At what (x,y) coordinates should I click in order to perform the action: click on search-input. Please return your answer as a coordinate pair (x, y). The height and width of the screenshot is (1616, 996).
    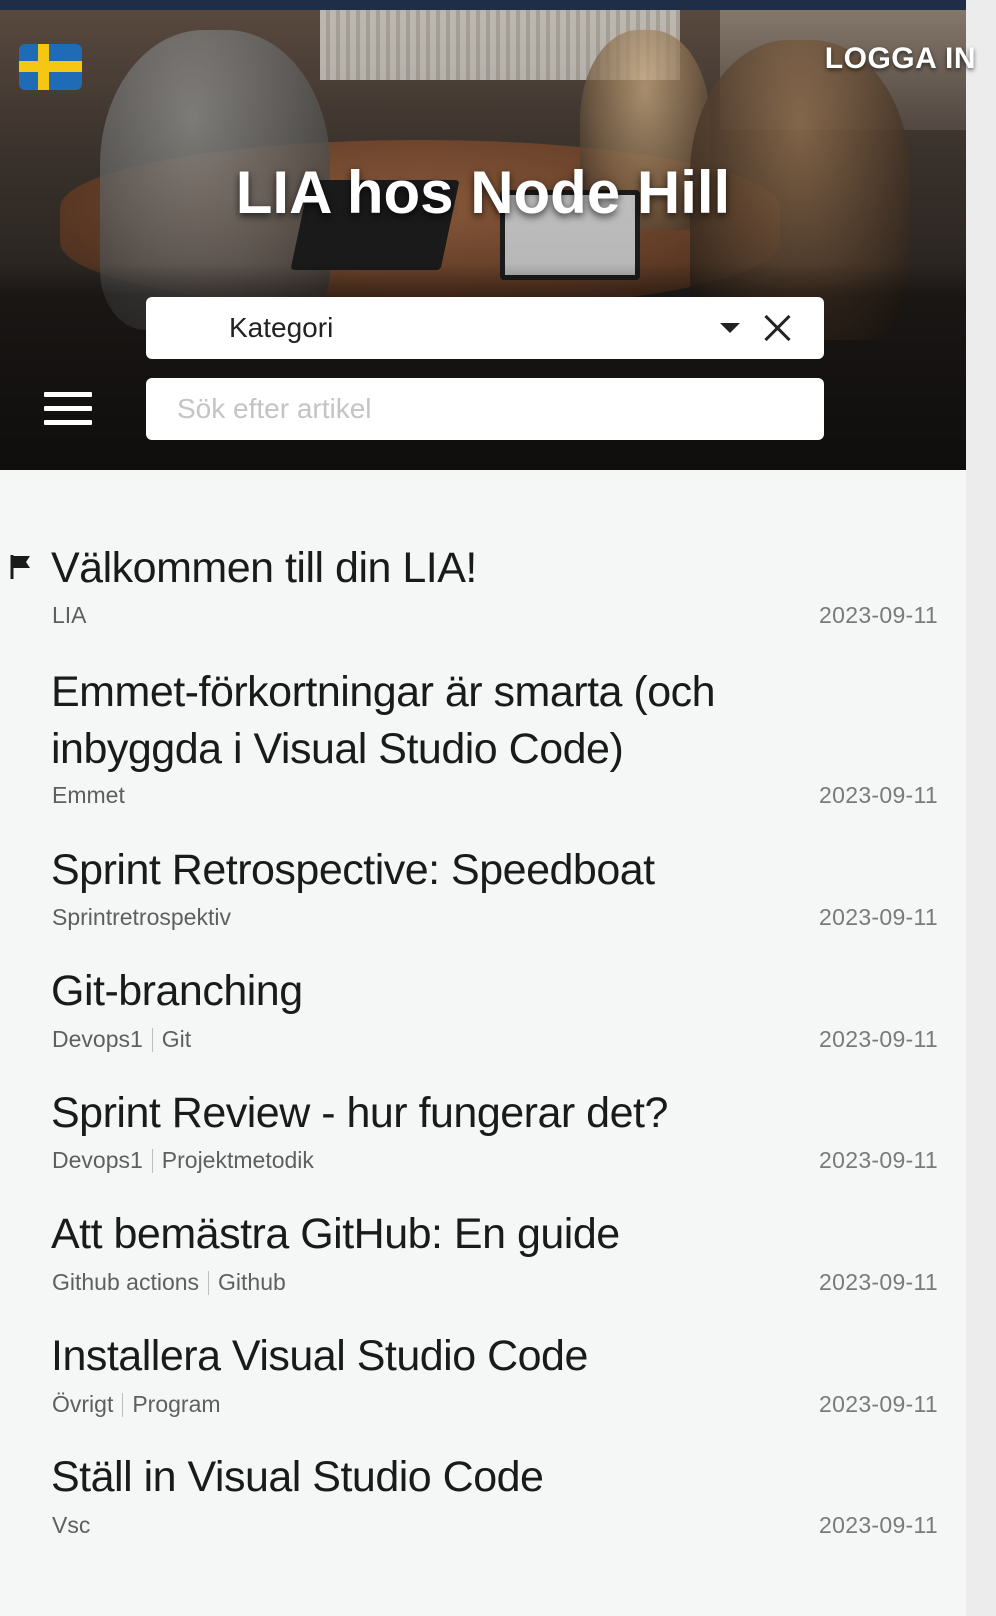
    Looking at the image, I should click on (485, 409).